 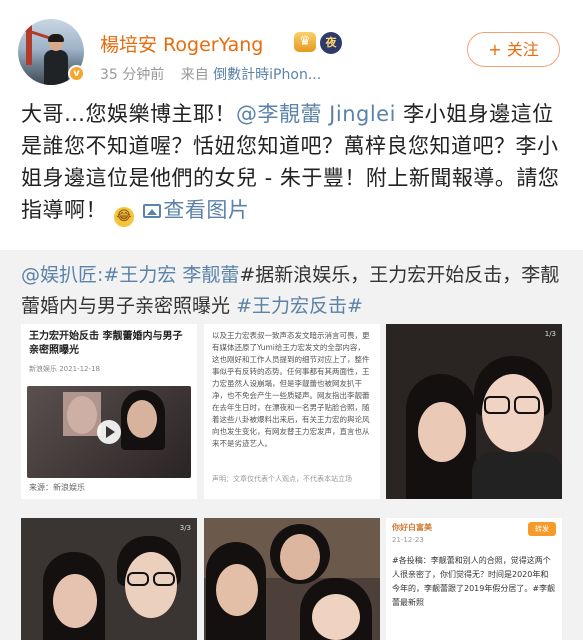 I want to click on mention-link: @李靚蕾 Jinglei, so click(x=316, y=114).